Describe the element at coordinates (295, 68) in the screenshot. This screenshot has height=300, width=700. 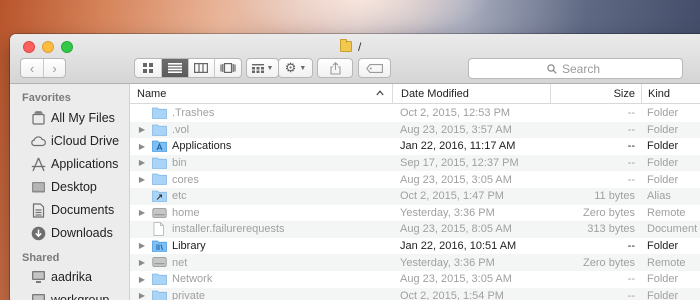
I see `action-button: ⚙ ▼` at that location.